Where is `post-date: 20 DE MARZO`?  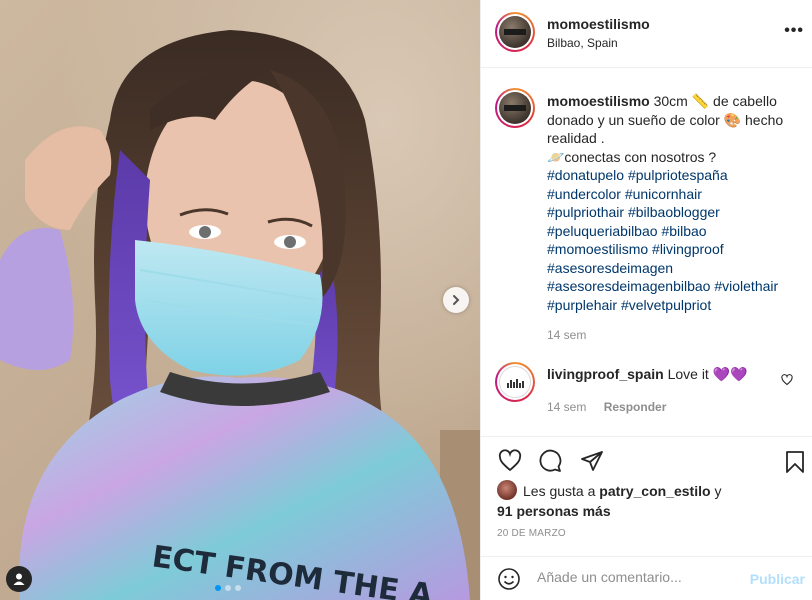 post-date: 20 DE MARZO is located at coordinates (531, 533).